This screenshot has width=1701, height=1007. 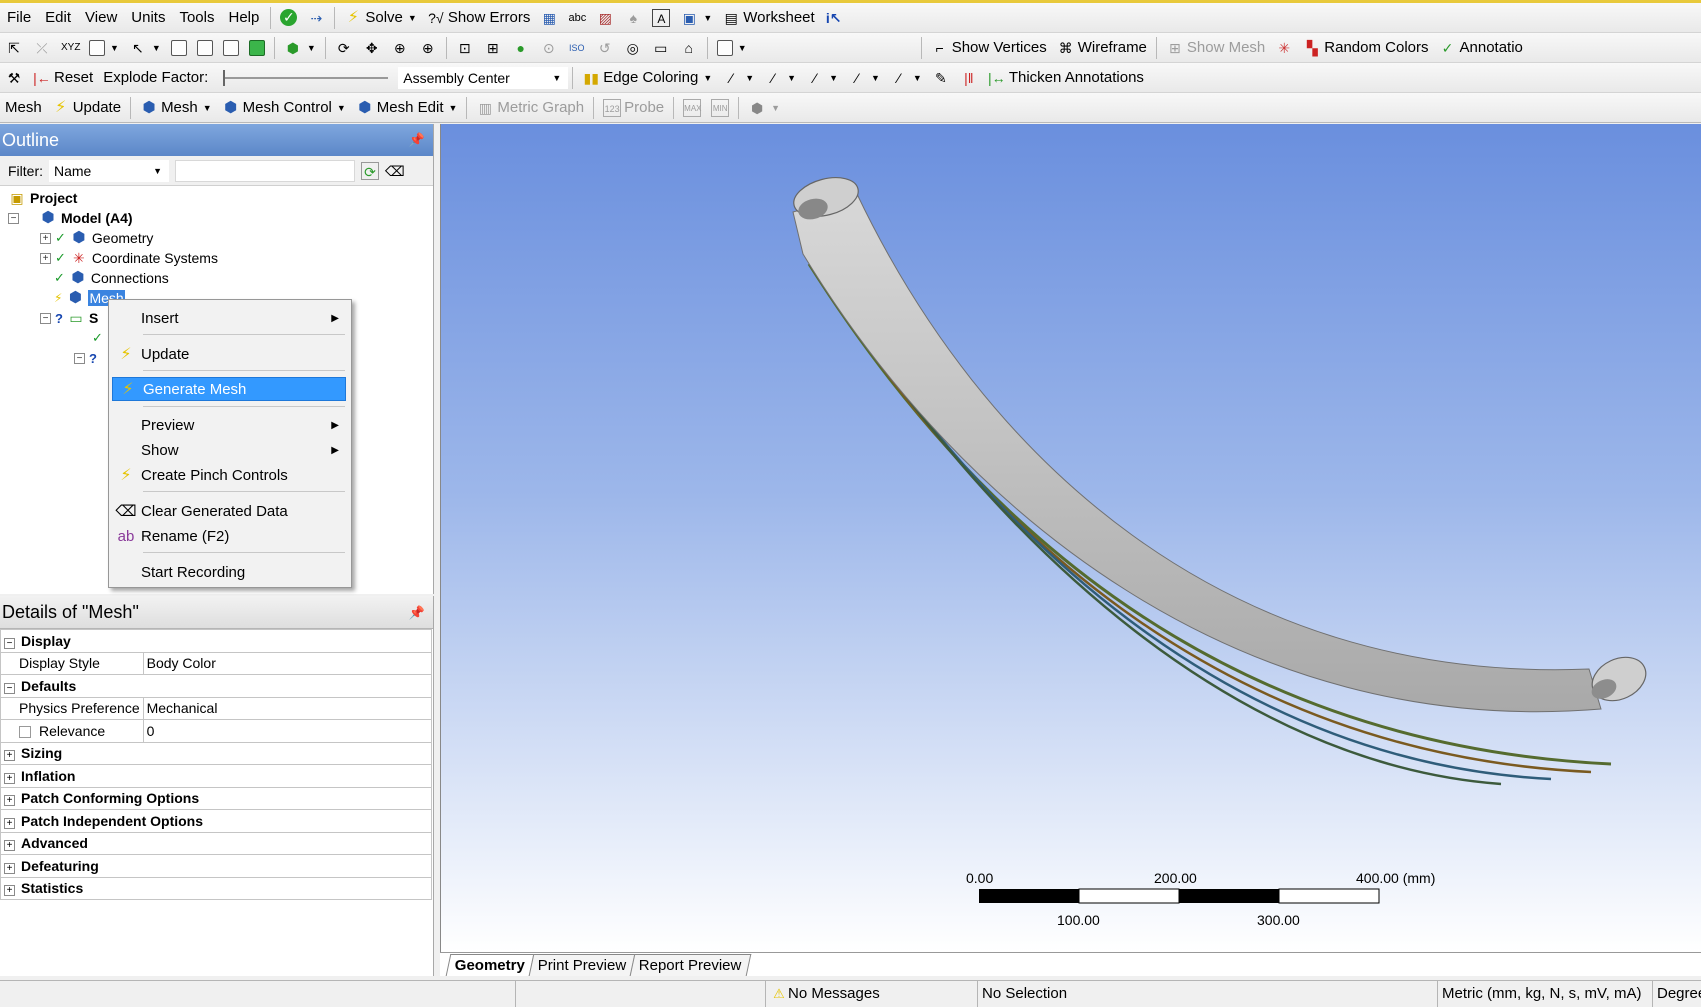 What do you see at coordinates (145, 48) in the screenshot?
I see `vertex-select-button: ↖ ▼` at bounding box center [145, 48].